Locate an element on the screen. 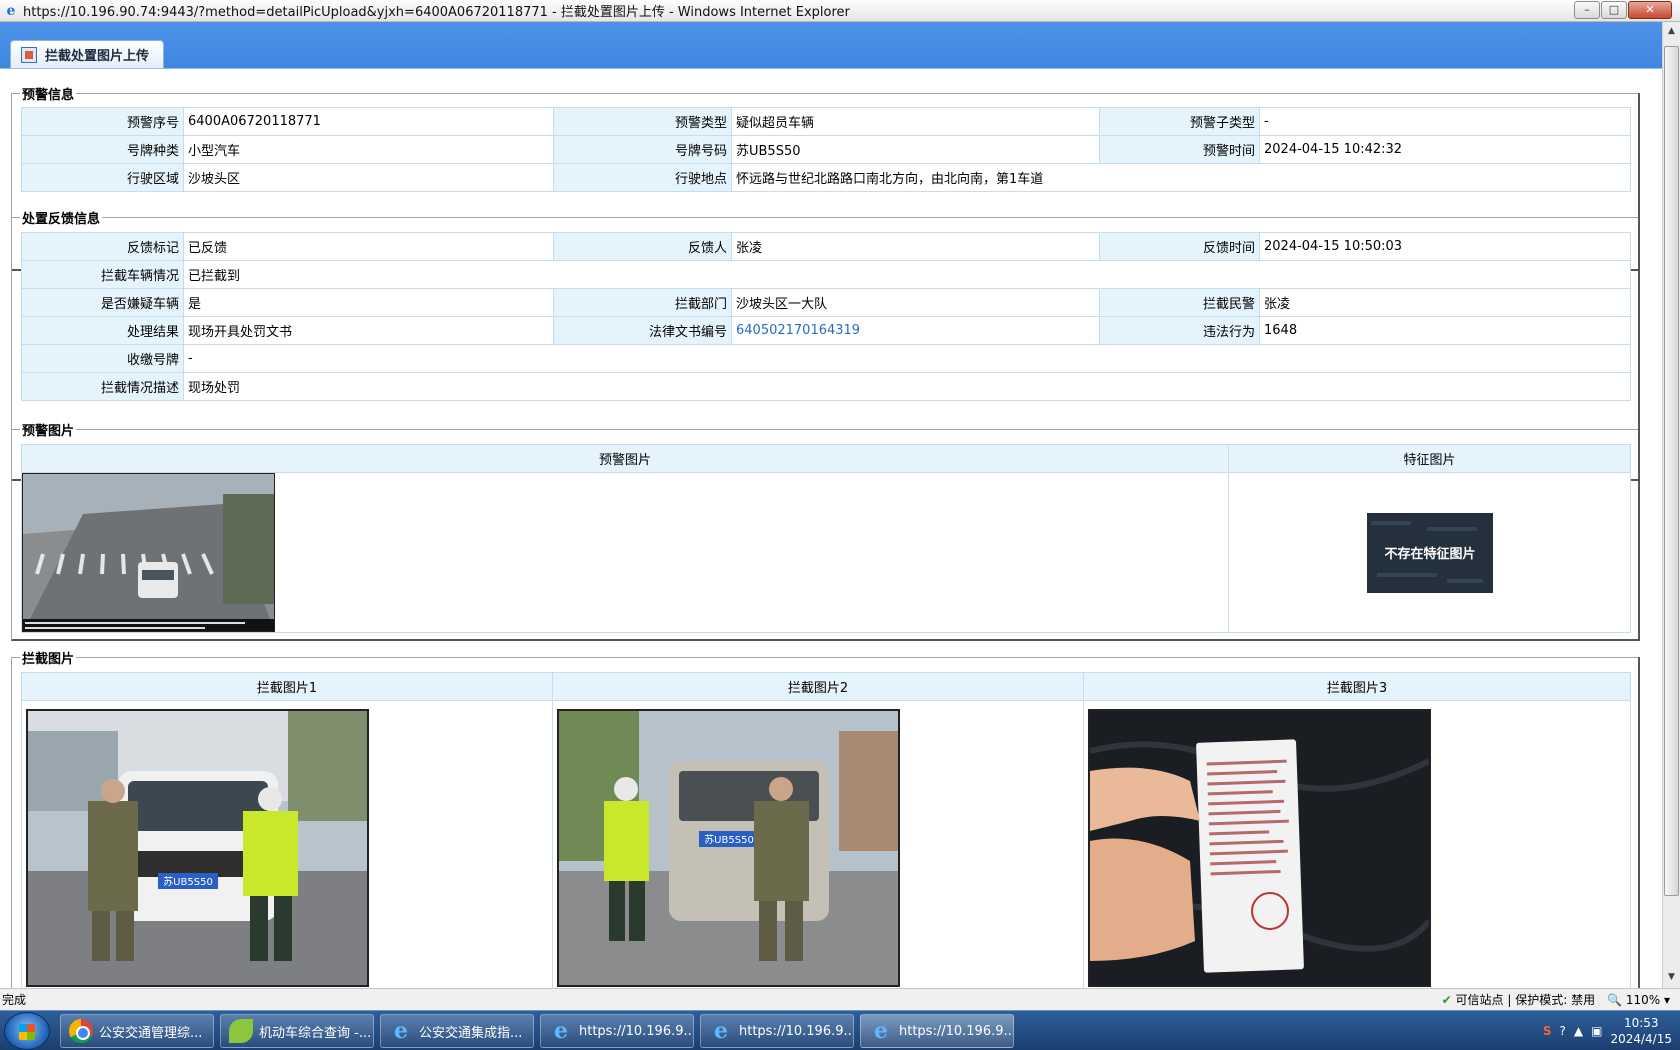 Image resolution: width=1680 pixels, height=1050 pixels. trusted-site-indicator: ✔ 可信站点 | 保护模式: 禁用 is located at coordinates (1518, 999).